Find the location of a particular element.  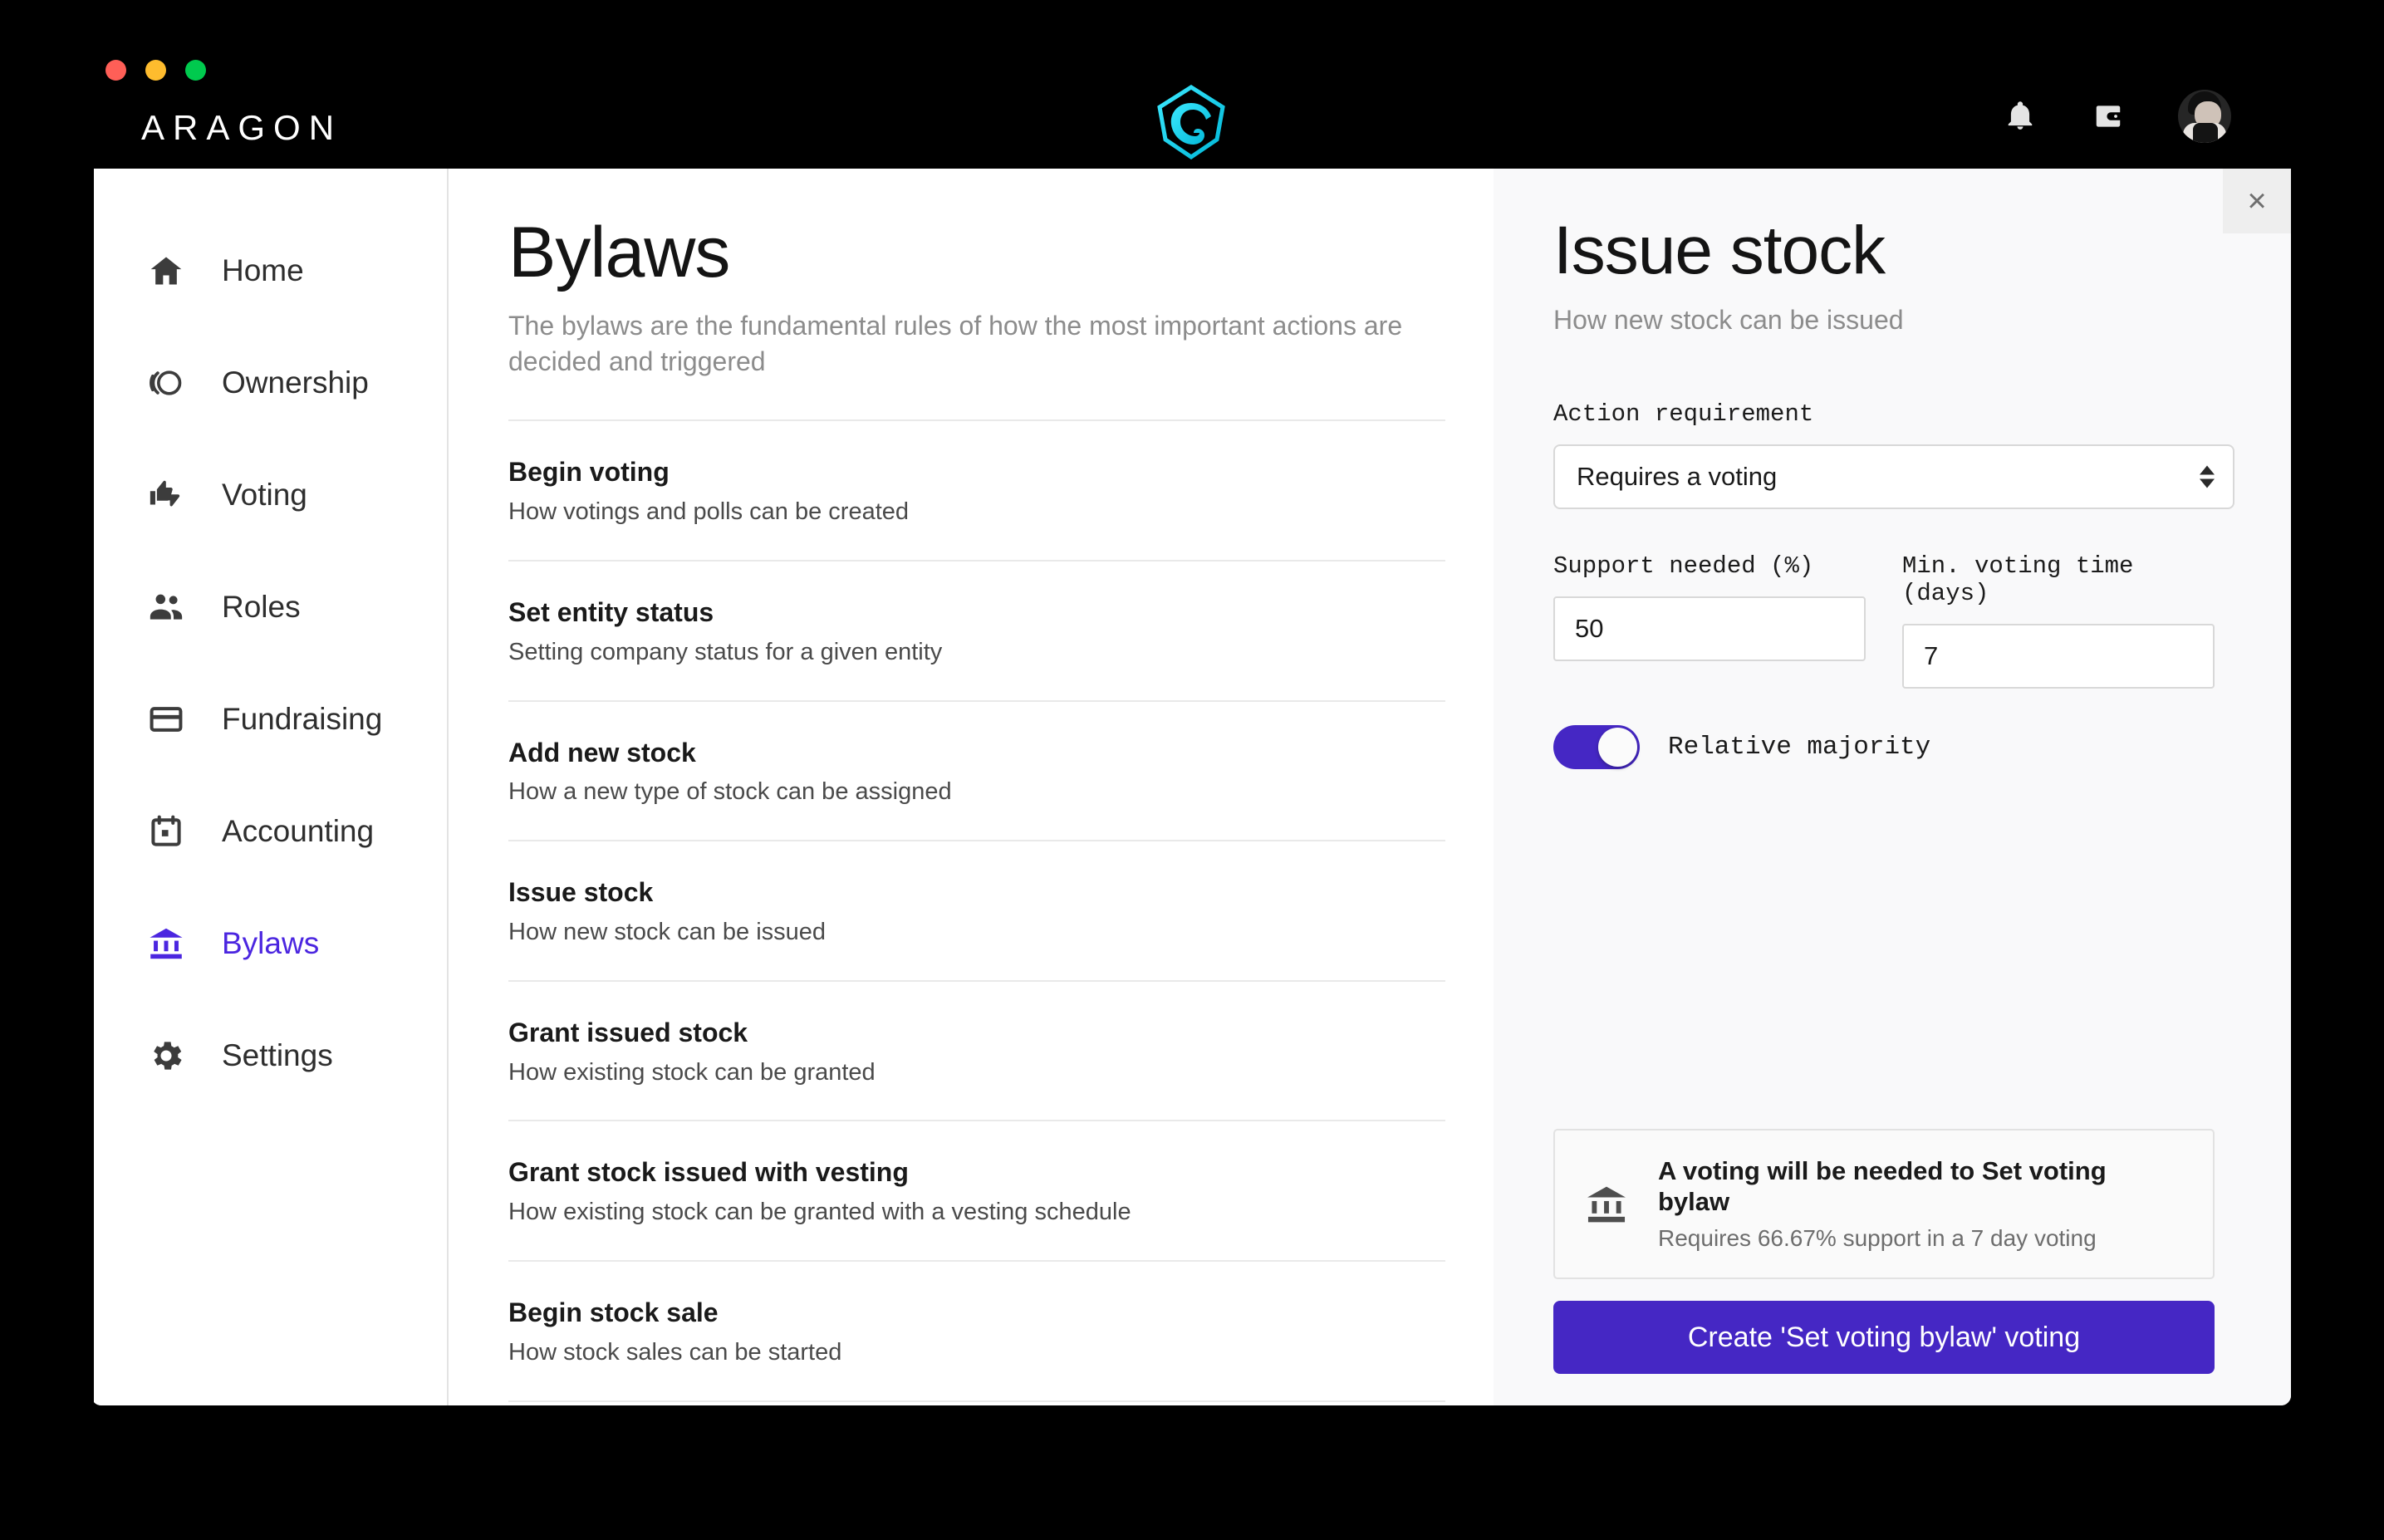

support-needed-group: Support needed (%) 50 is located at coordinates (1709, 620).